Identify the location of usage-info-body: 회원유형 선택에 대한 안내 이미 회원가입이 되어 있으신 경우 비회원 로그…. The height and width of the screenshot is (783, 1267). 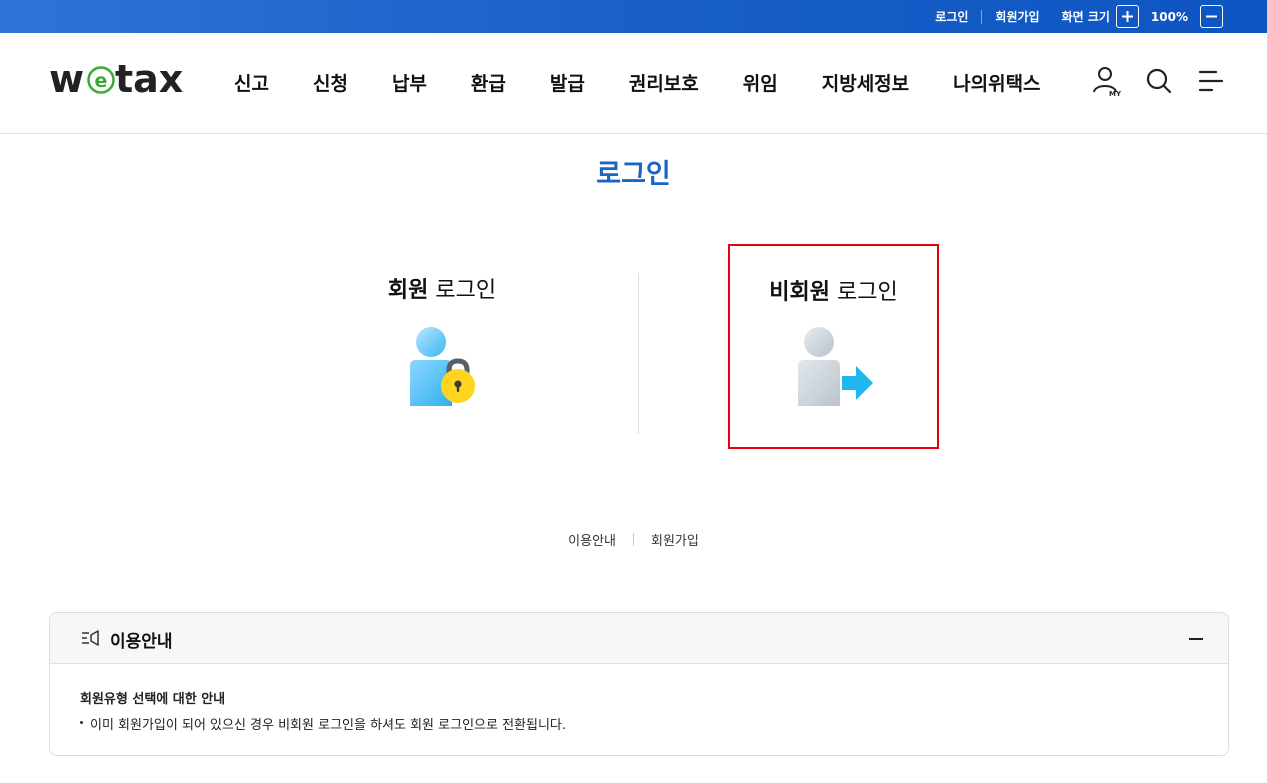
(639, 698).